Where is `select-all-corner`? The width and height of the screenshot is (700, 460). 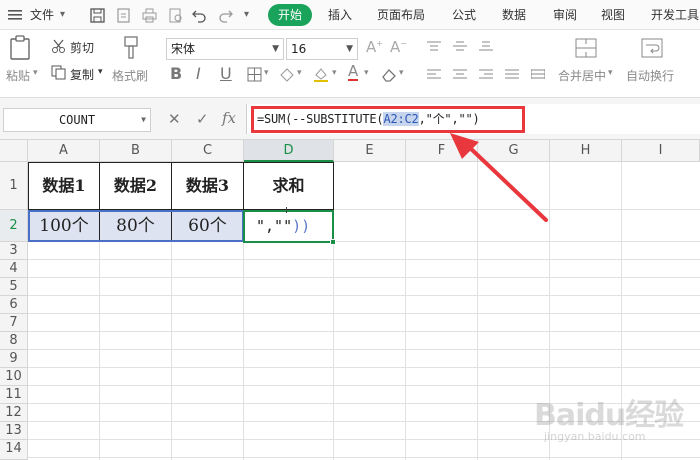
select-all-corner is located at coordinates (14, 151).